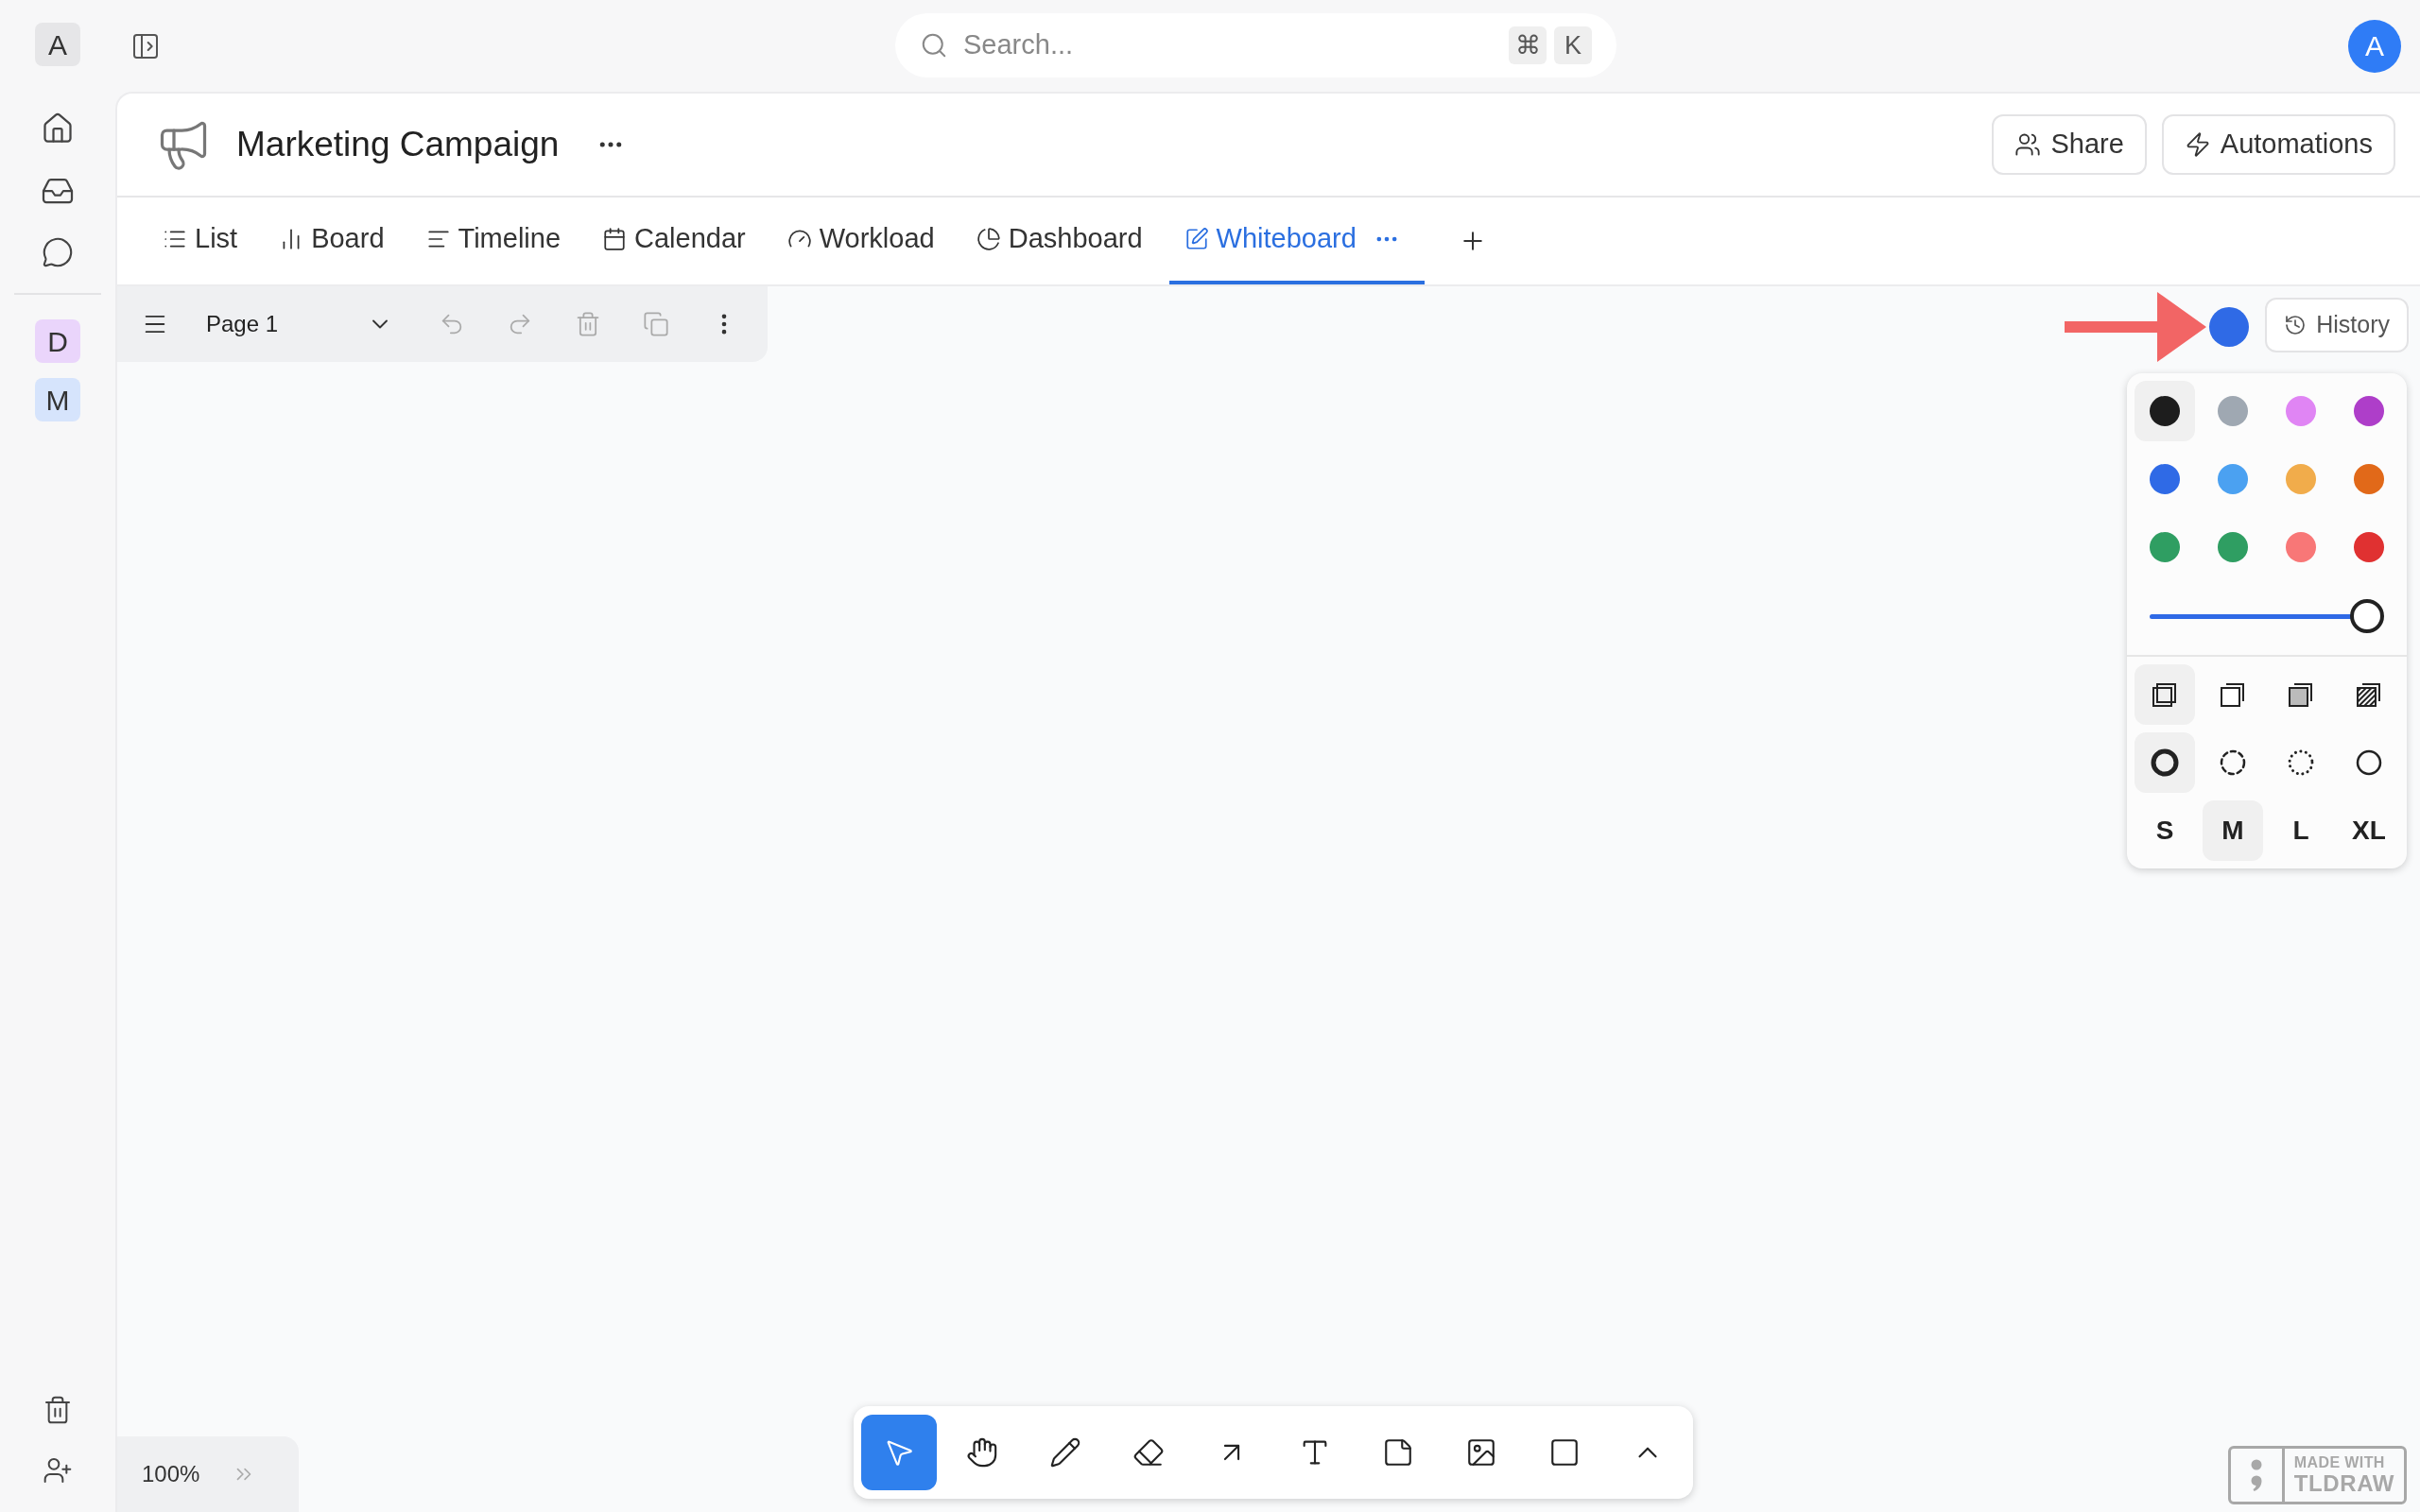 The height and width of the screenshot is (1512, 2420). I want to click on opacity-slider, so click(2267, 616).